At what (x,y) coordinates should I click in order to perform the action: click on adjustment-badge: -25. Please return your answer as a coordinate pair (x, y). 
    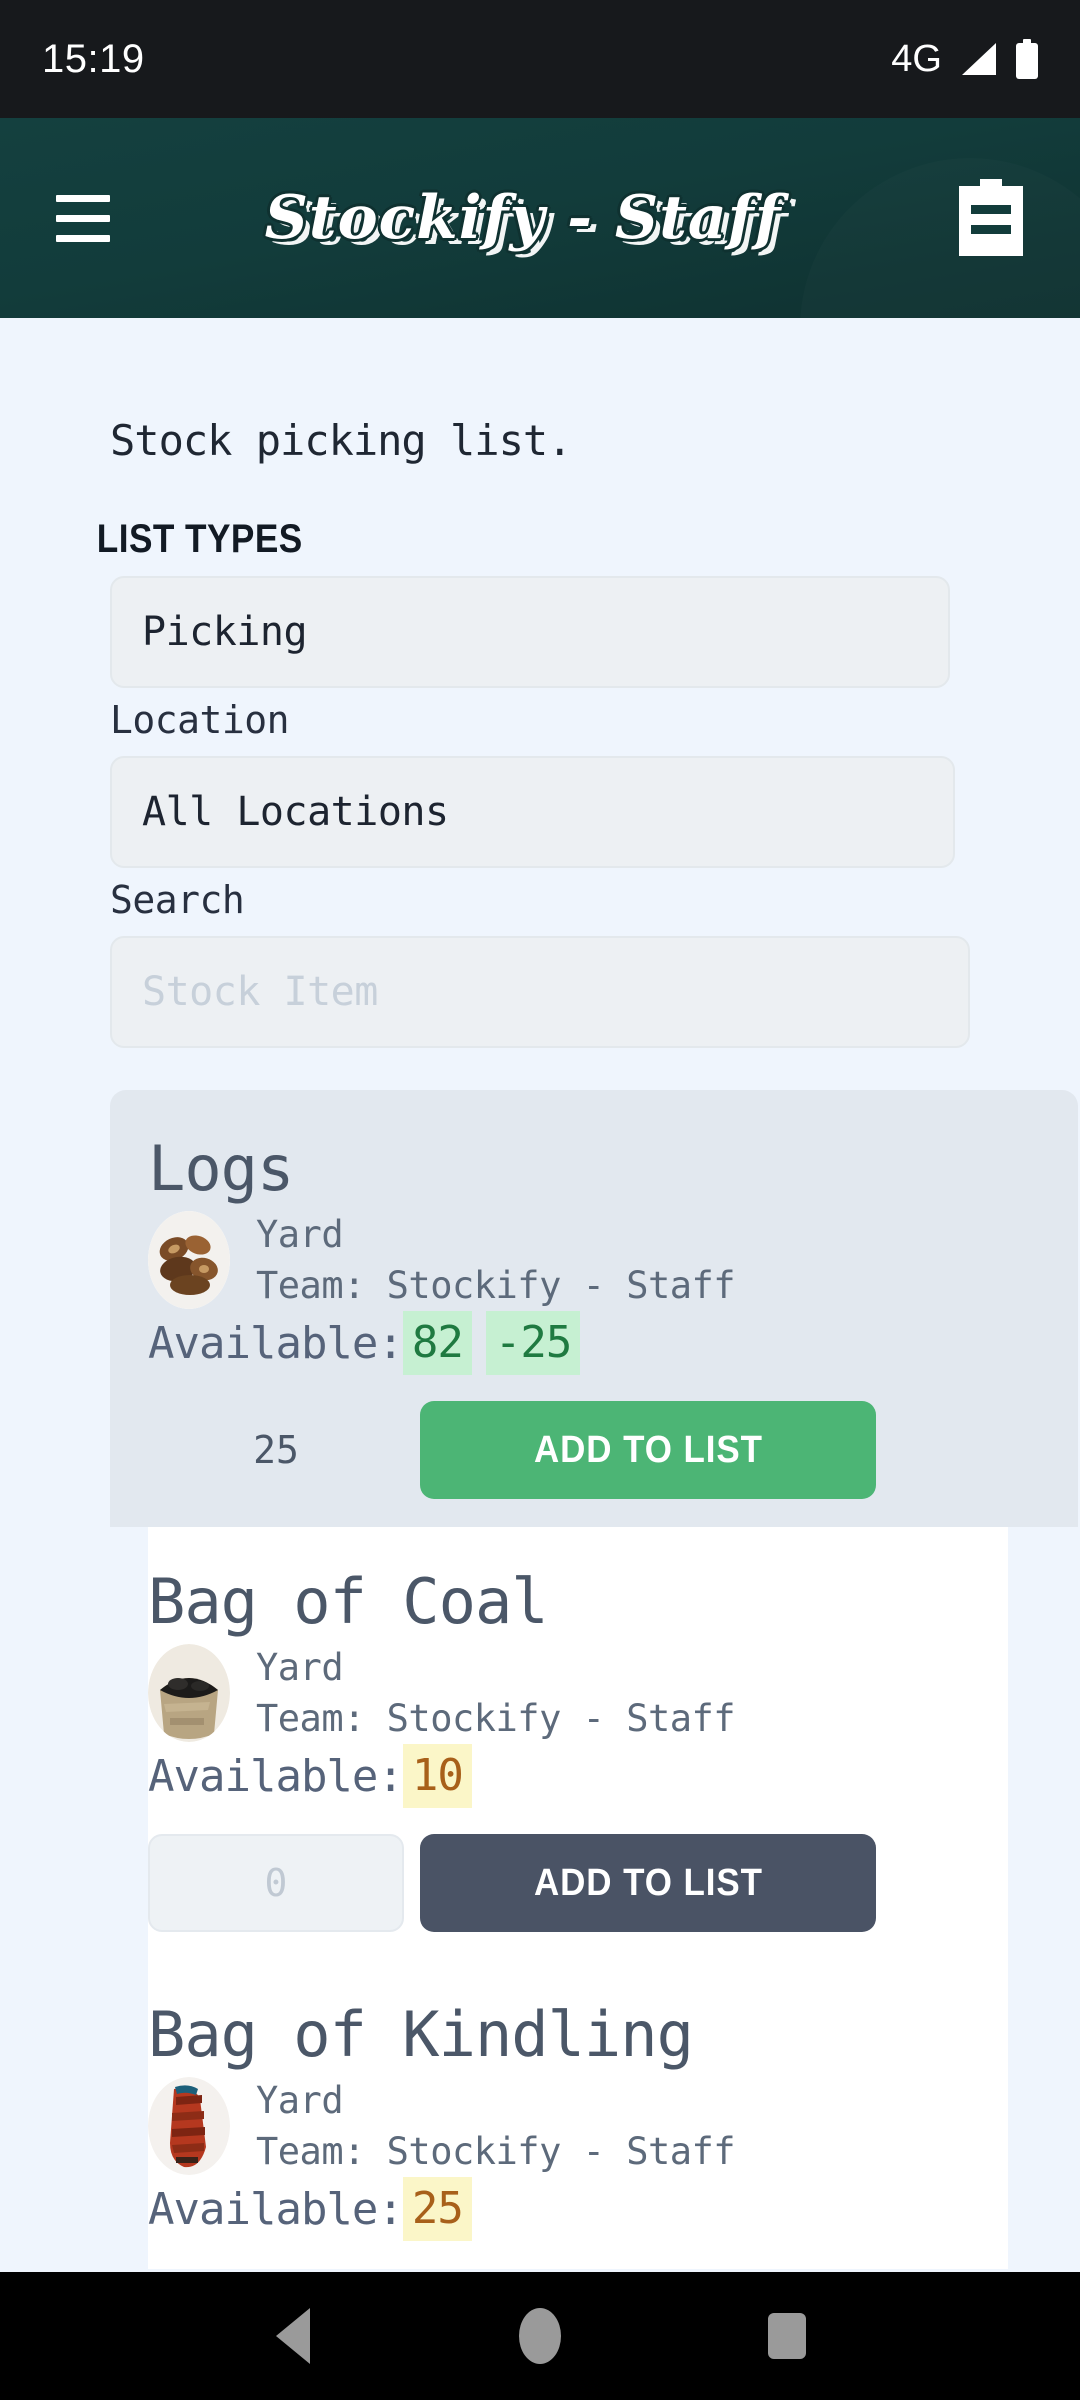
    Looking at the image, I should click on (533, 1343).